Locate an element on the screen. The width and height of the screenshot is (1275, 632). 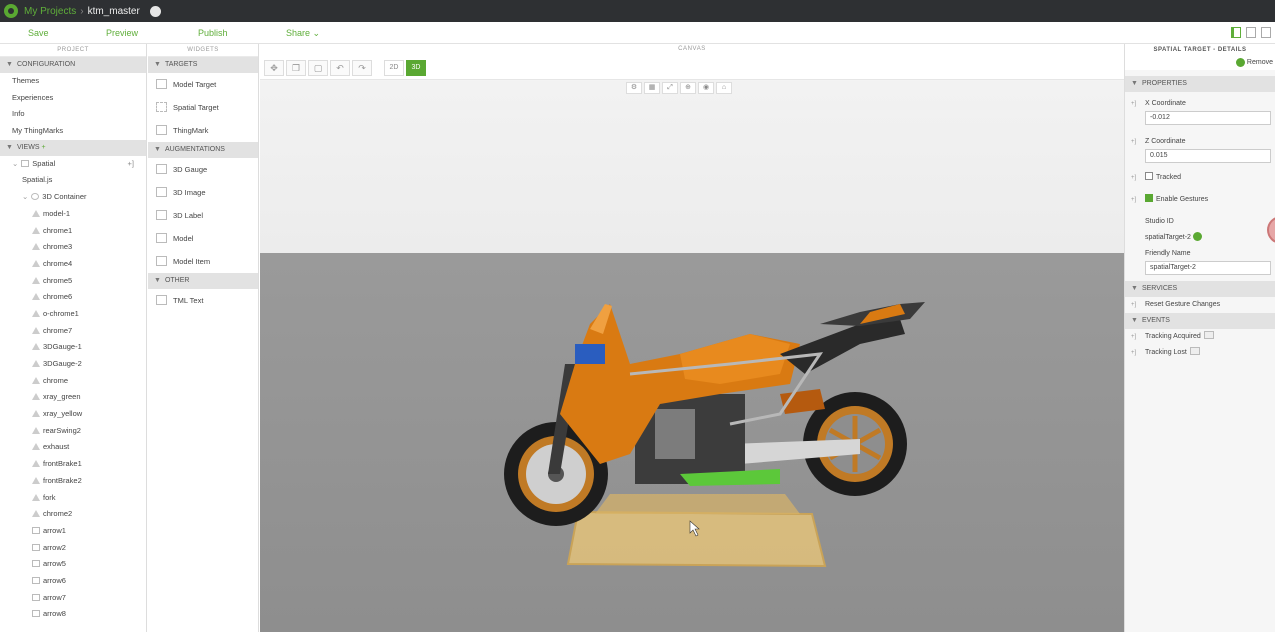
tree-item: chrome5 is located at coordinates (73, 281).